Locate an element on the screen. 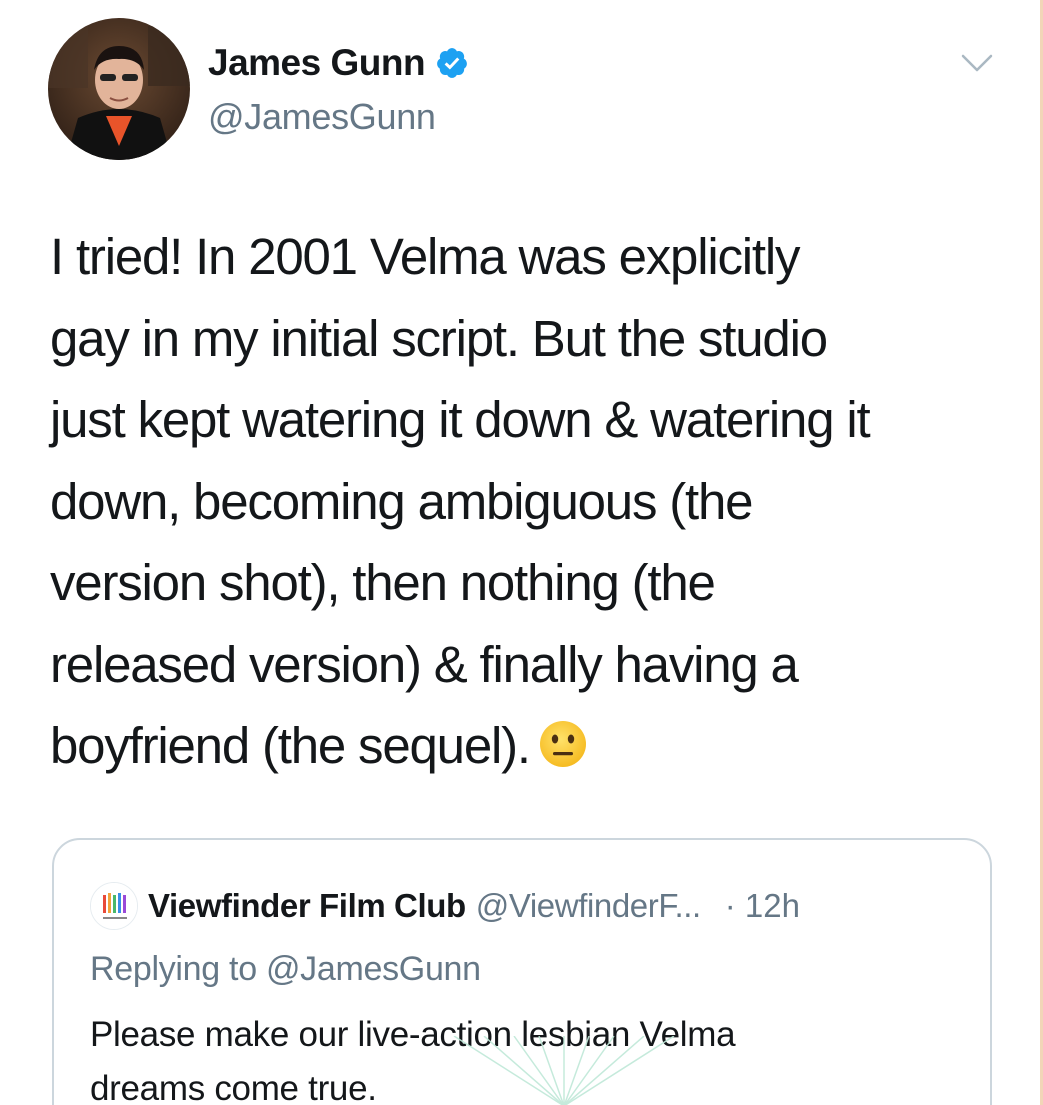 This screenshot has width=1043, height=1105. chevron-down-icon is located at coordinates (977, 63).